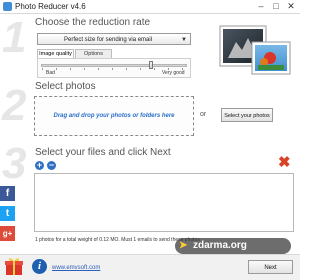  Describe the element at coordinates (55, 53) in the screenshot. I see `tab-image-quality: Image quality` at that location.